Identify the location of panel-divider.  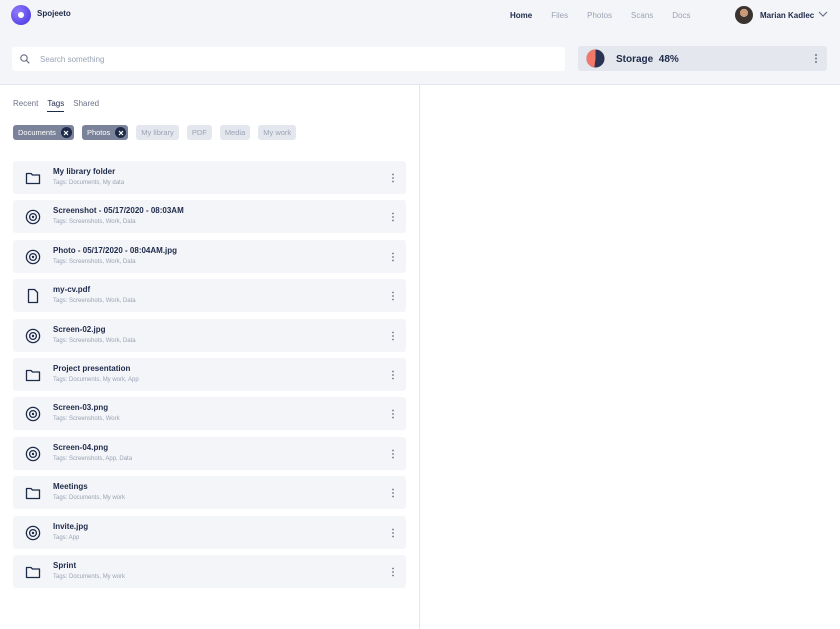
(419, 357).